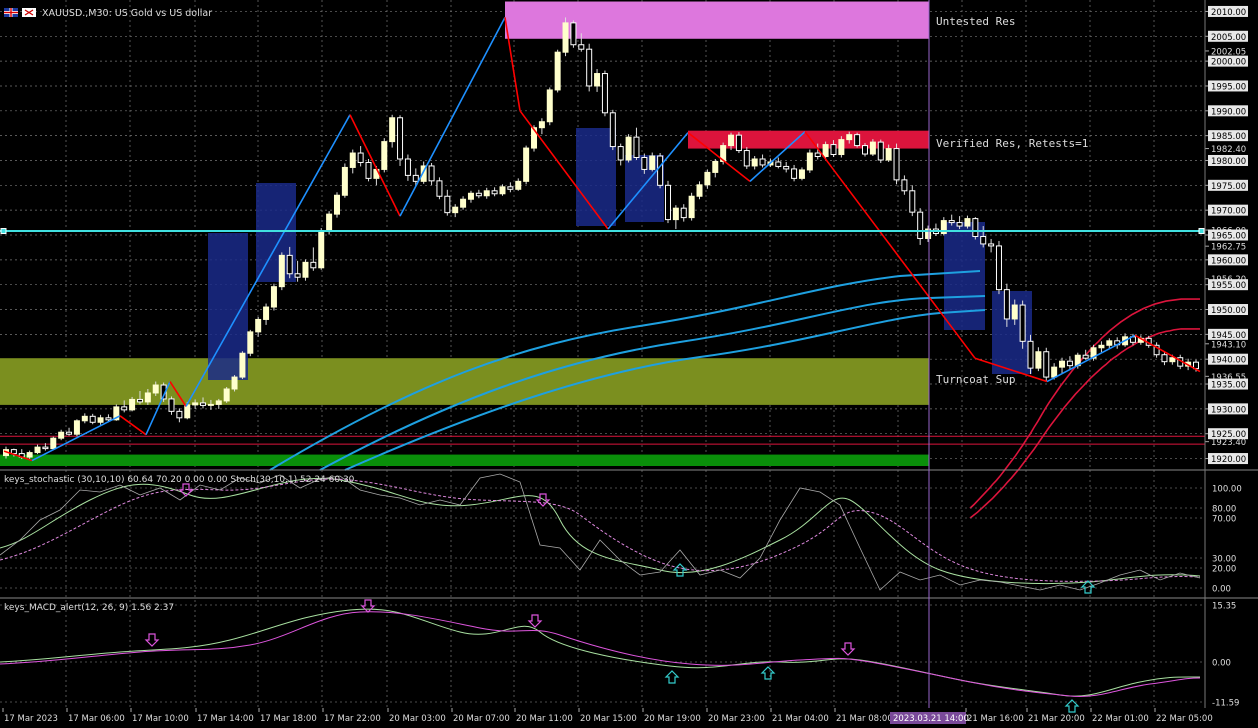 The height and width of the screenshot is (728, 1258). What do you see at coordinates (1224, 520) in the screenshot?
I see `stochastic-axis-label: 70.00` at bounding box center [1224, 520].